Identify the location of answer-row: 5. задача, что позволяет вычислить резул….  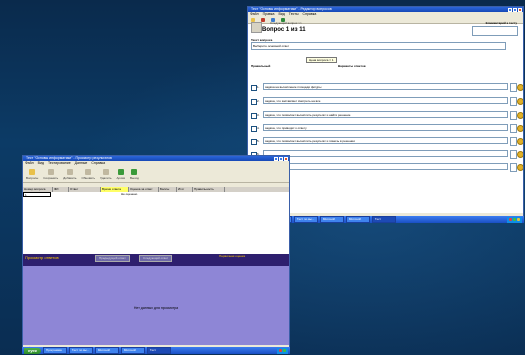
(387, 141).